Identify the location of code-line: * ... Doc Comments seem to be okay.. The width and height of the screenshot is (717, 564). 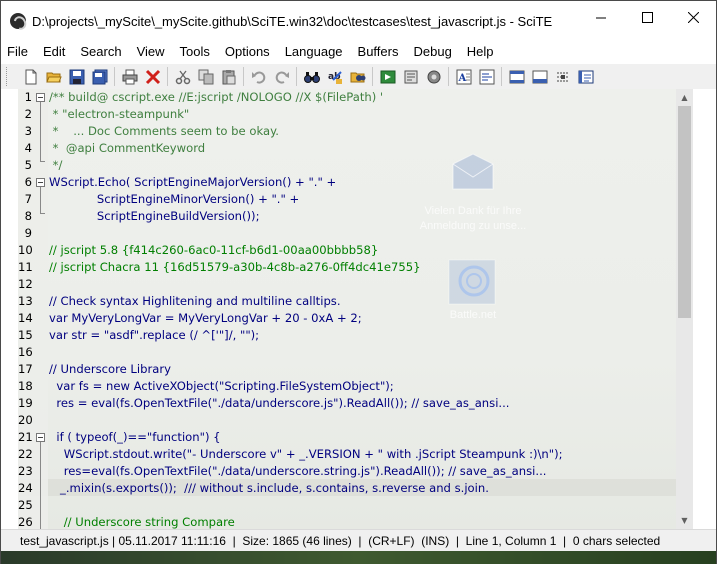
(164, 131).